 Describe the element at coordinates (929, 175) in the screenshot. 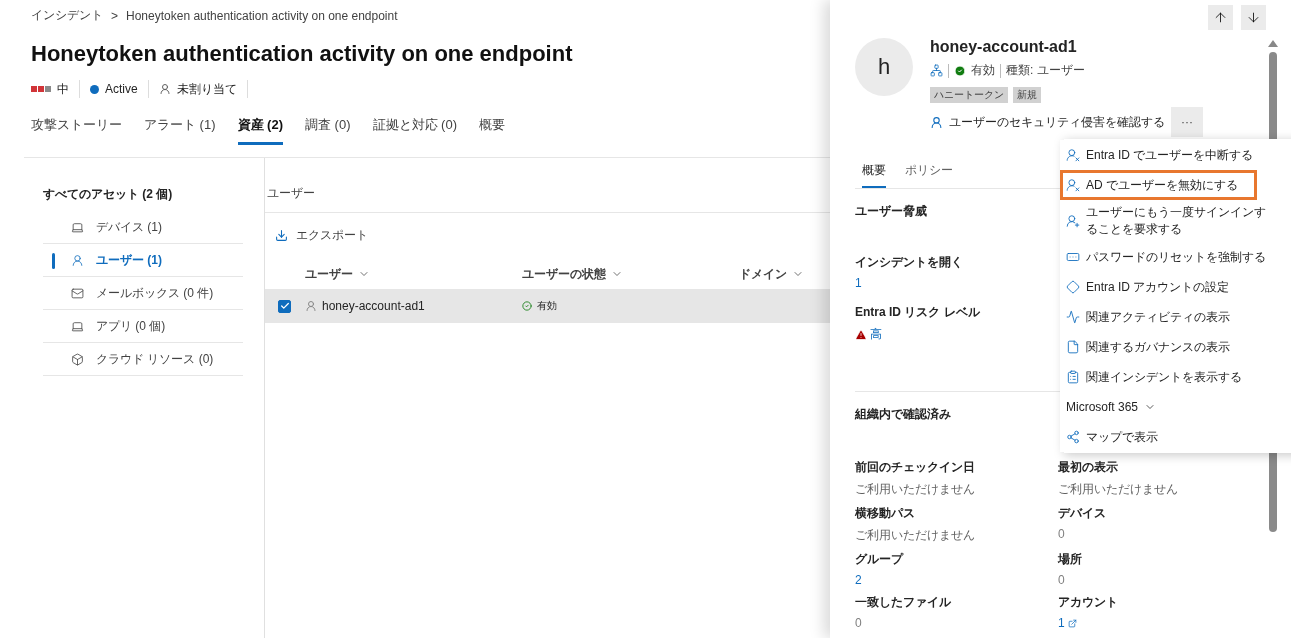

I see `tab: ポリシー` at that location.